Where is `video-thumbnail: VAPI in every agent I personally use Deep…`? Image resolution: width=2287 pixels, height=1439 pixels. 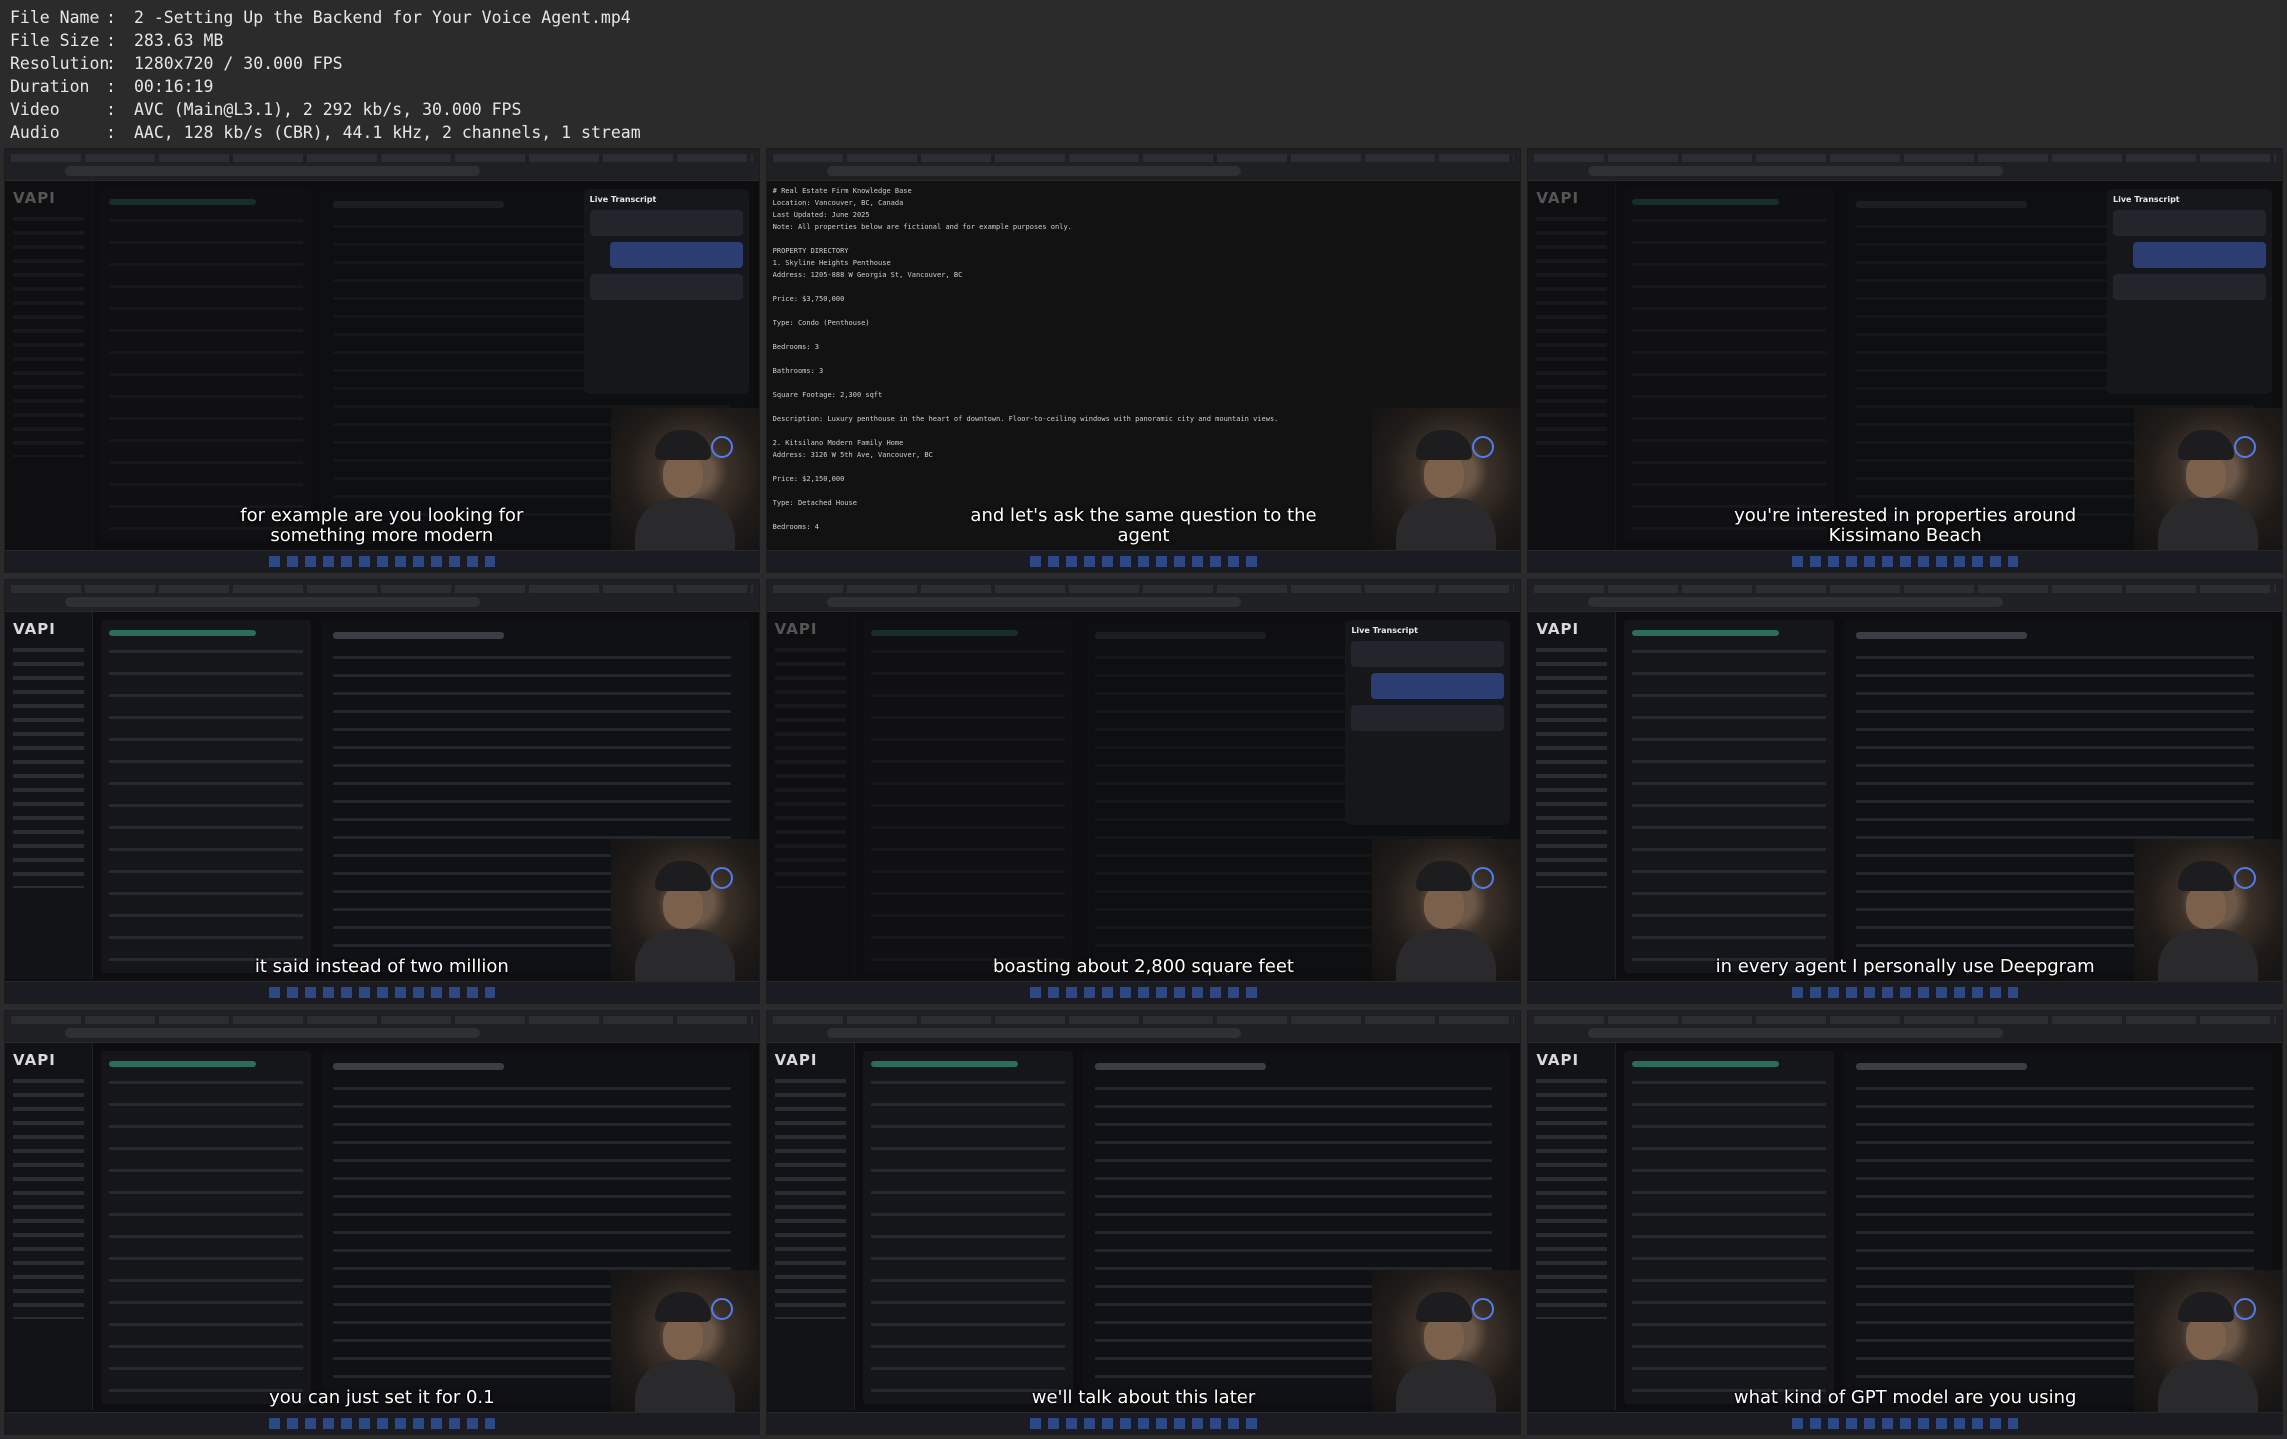
video-thumbnail: VAPI in every agent I personally use Deep… is located at coordinates (1905, 791).